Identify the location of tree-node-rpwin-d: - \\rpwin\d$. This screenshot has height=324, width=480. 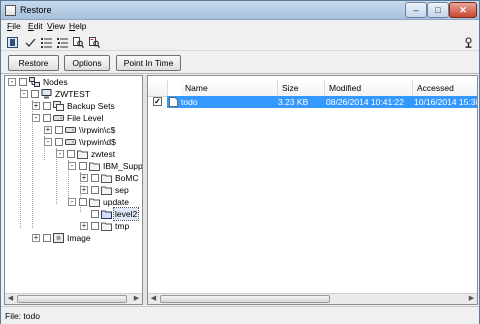
(73, 142).